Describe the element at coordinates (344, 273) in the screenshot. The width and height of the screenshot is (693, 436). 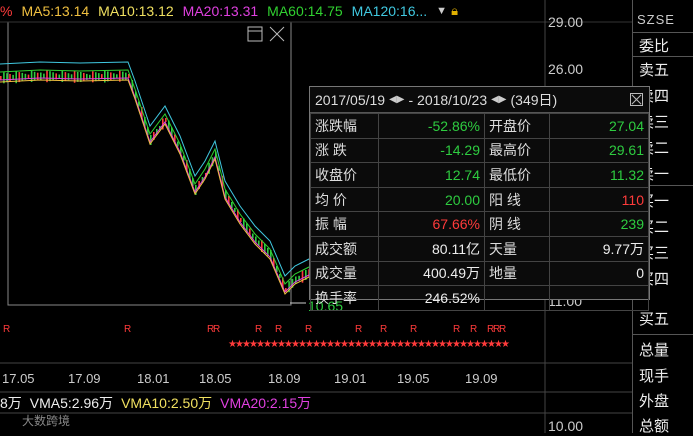
I see `stats-cell: 成交量` at that location.